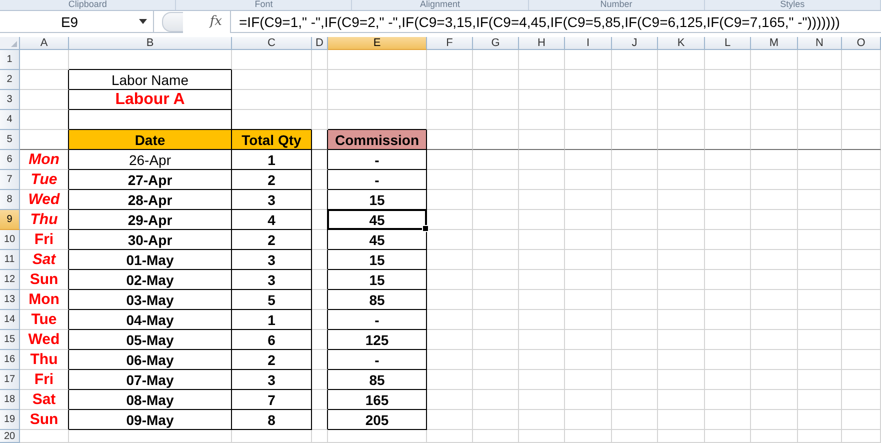  What do you see at coordinates (172, 22) in the screenshot?
I see `splitter-grip-icon` at bounding box center [172, 22].